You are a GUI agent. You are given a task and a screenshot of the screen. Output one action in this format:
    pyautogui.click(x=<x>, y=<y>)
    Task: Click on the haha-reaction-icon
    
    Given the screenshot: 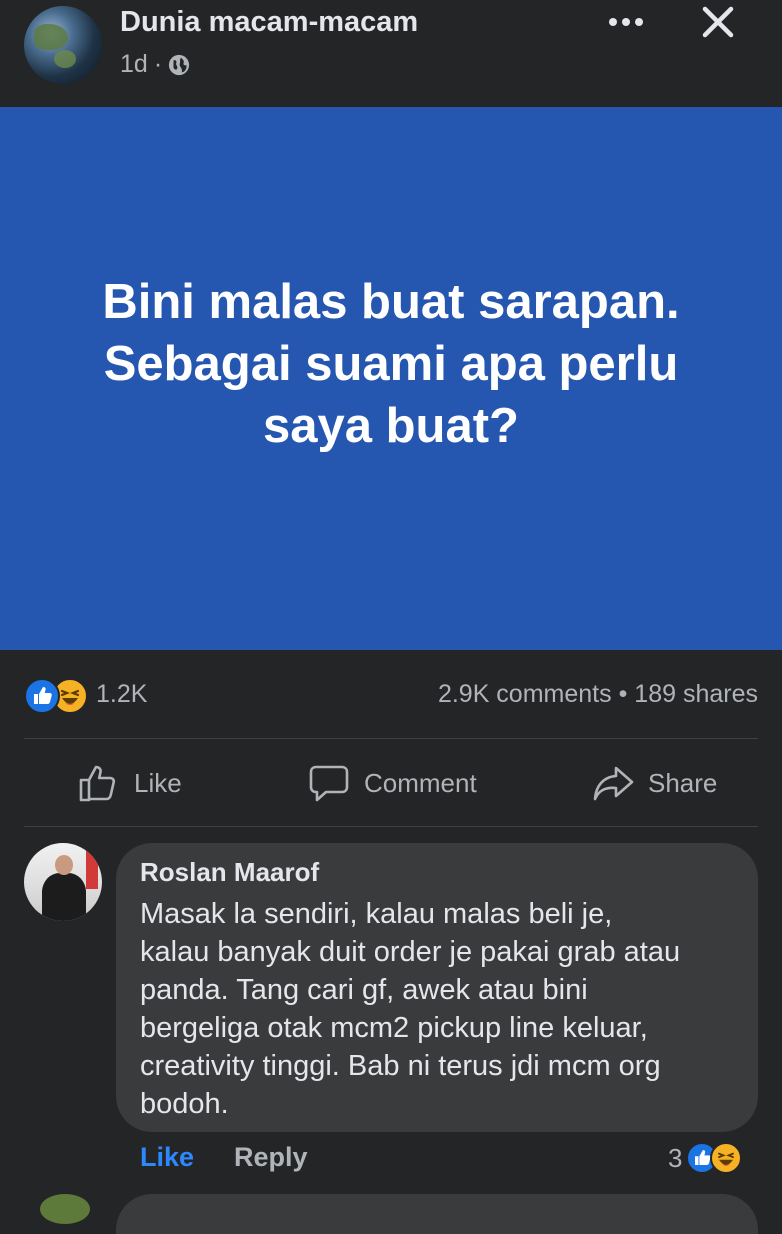 What is the action you would take?
    pyautogui.click(x=726, y=1158)
    